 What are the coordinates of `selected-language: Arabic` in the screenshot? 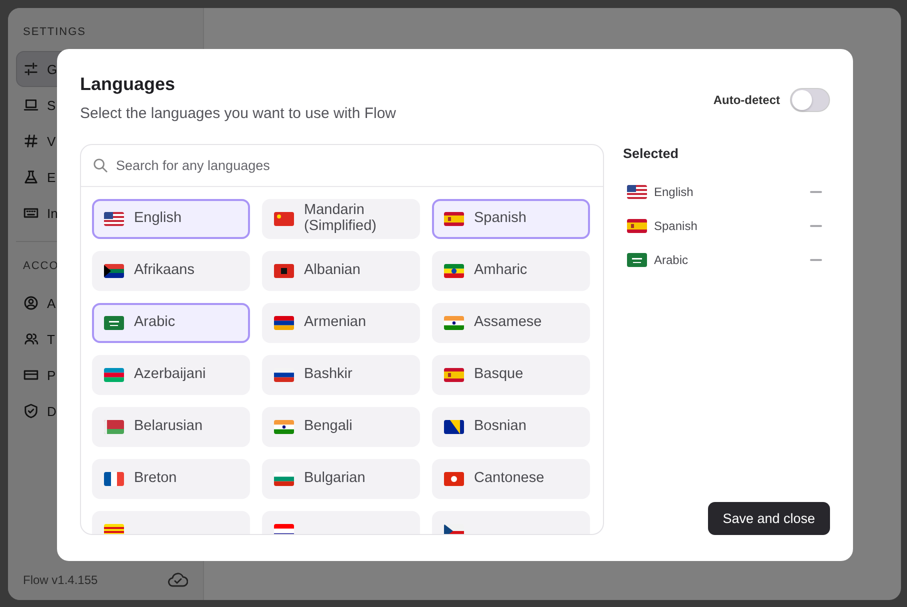 It's located at (726, 260).